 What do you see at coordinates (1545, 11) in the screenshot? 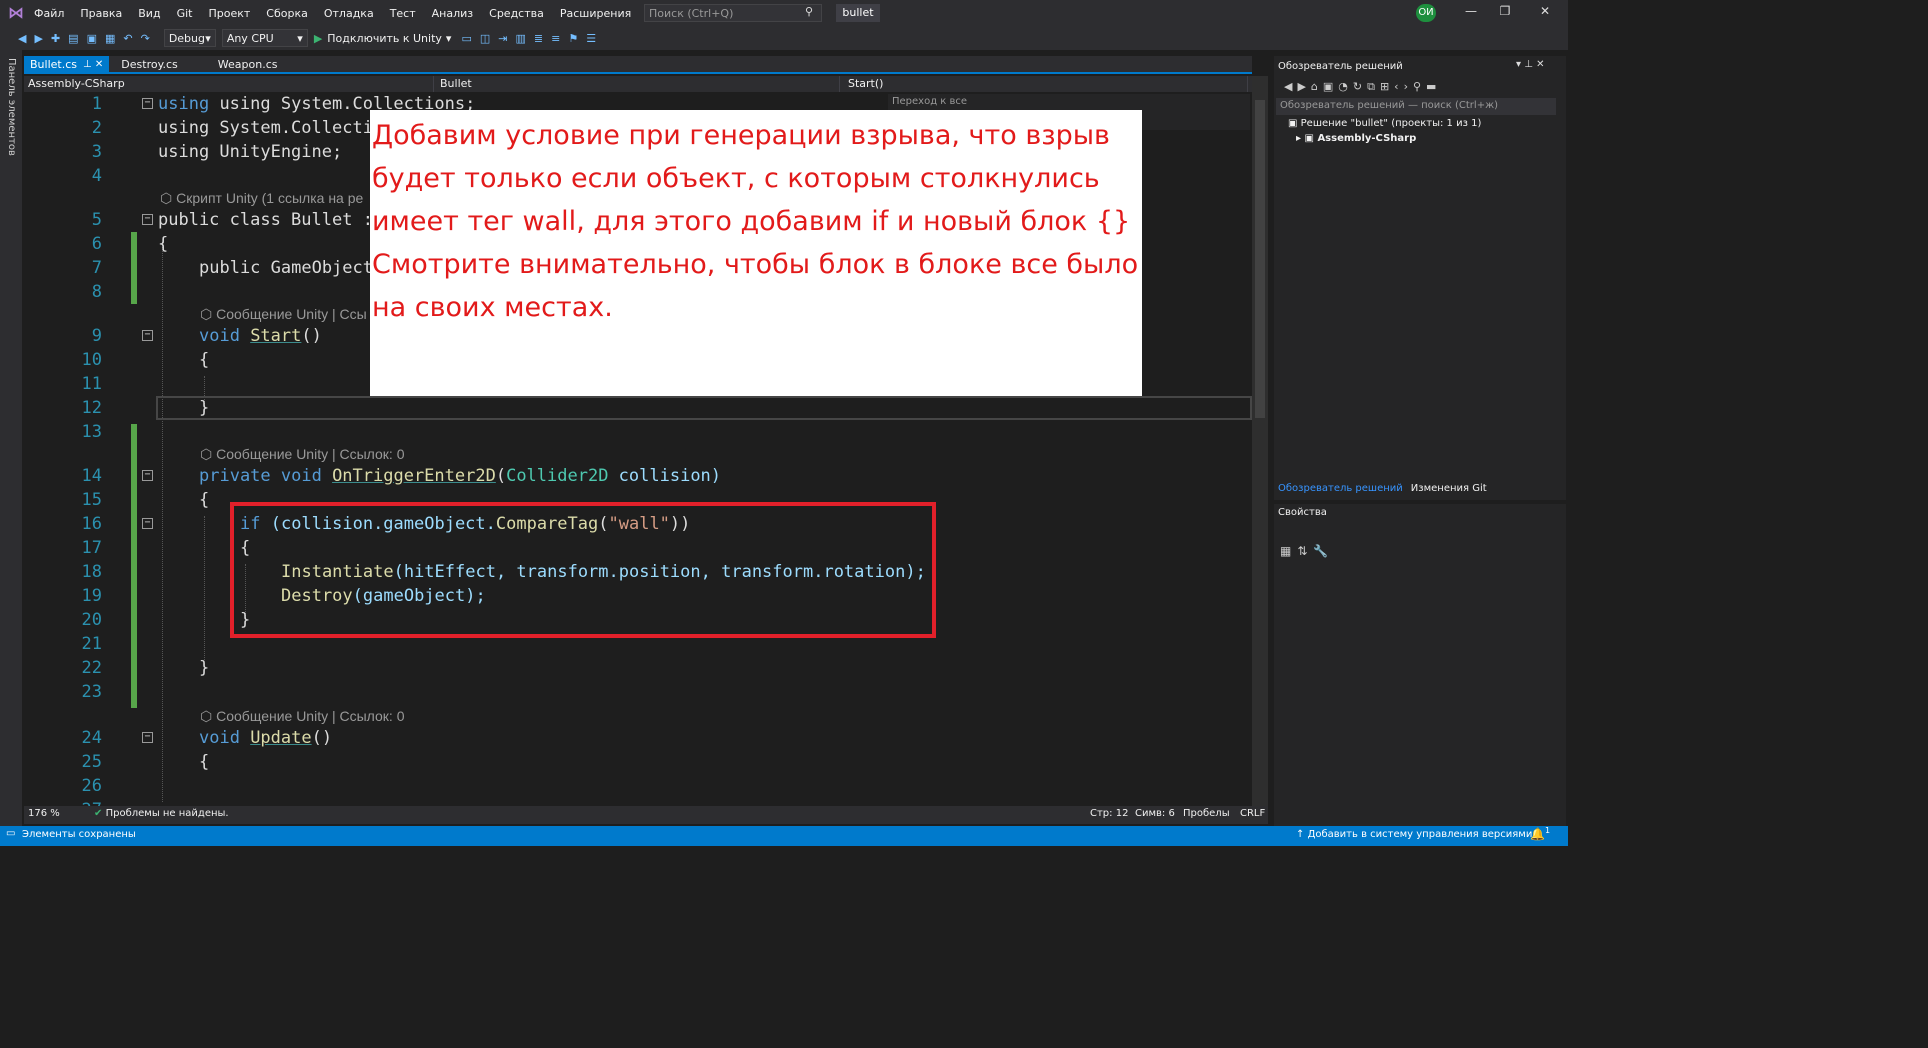
I see `close-icon: ✕` at bounding box center [1545, 11].